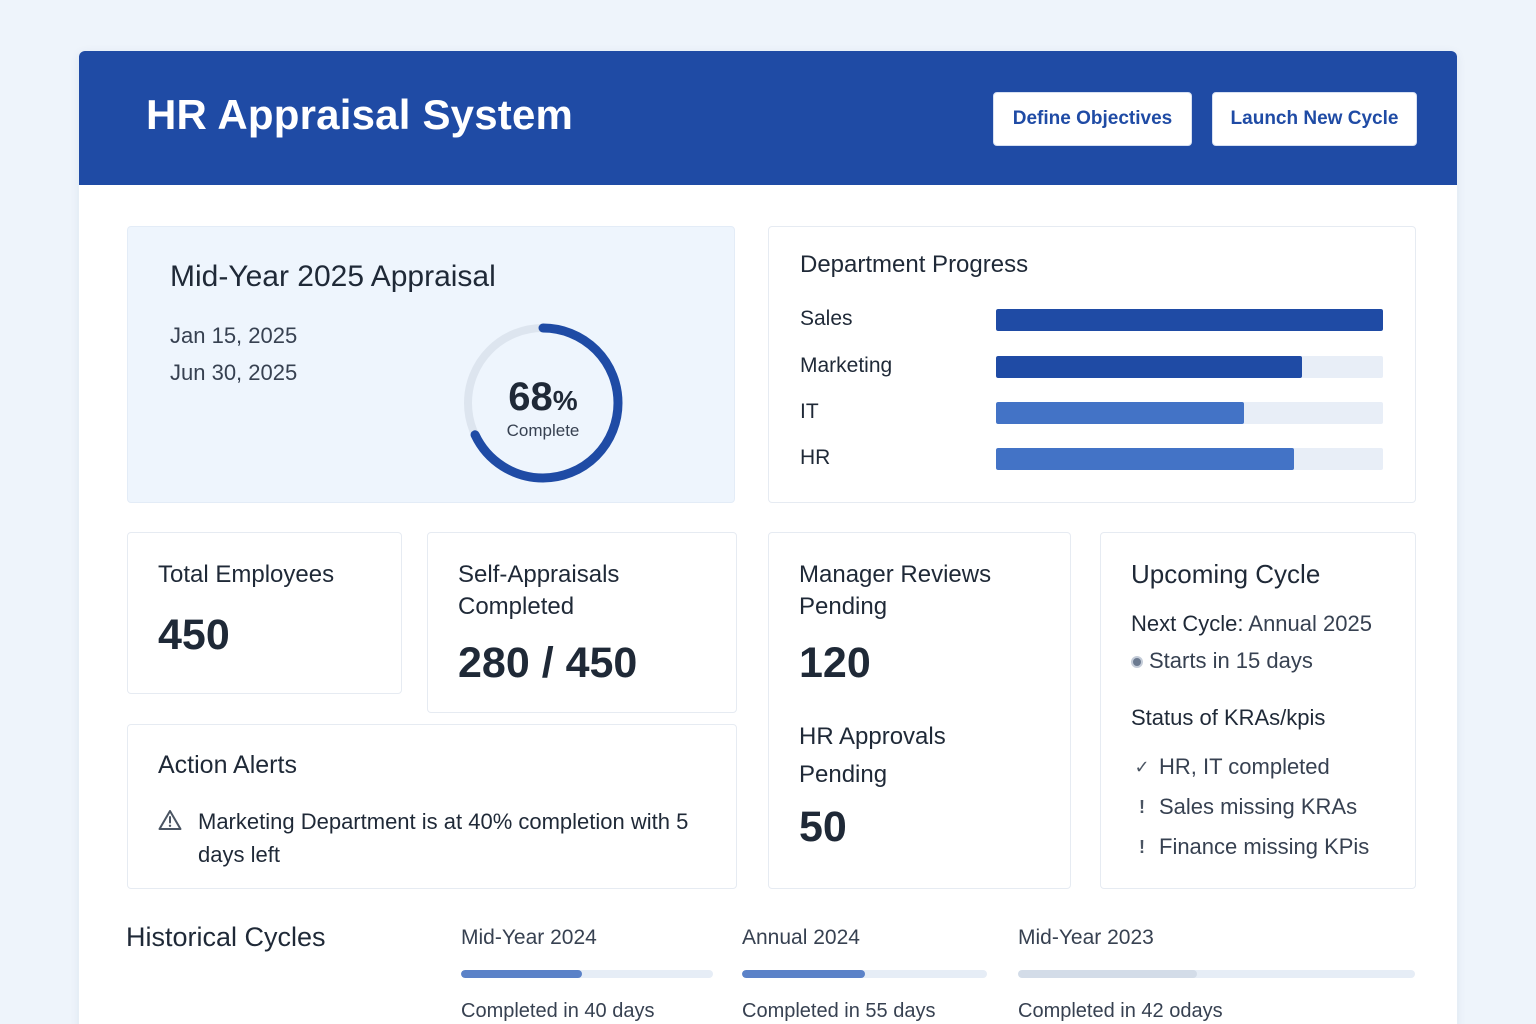  What do you see at coordinates (333, 276) in the screenshot?
I see `cycle-title: Mid-Year 2025 Appraisal` at bounding box center [333, 276].